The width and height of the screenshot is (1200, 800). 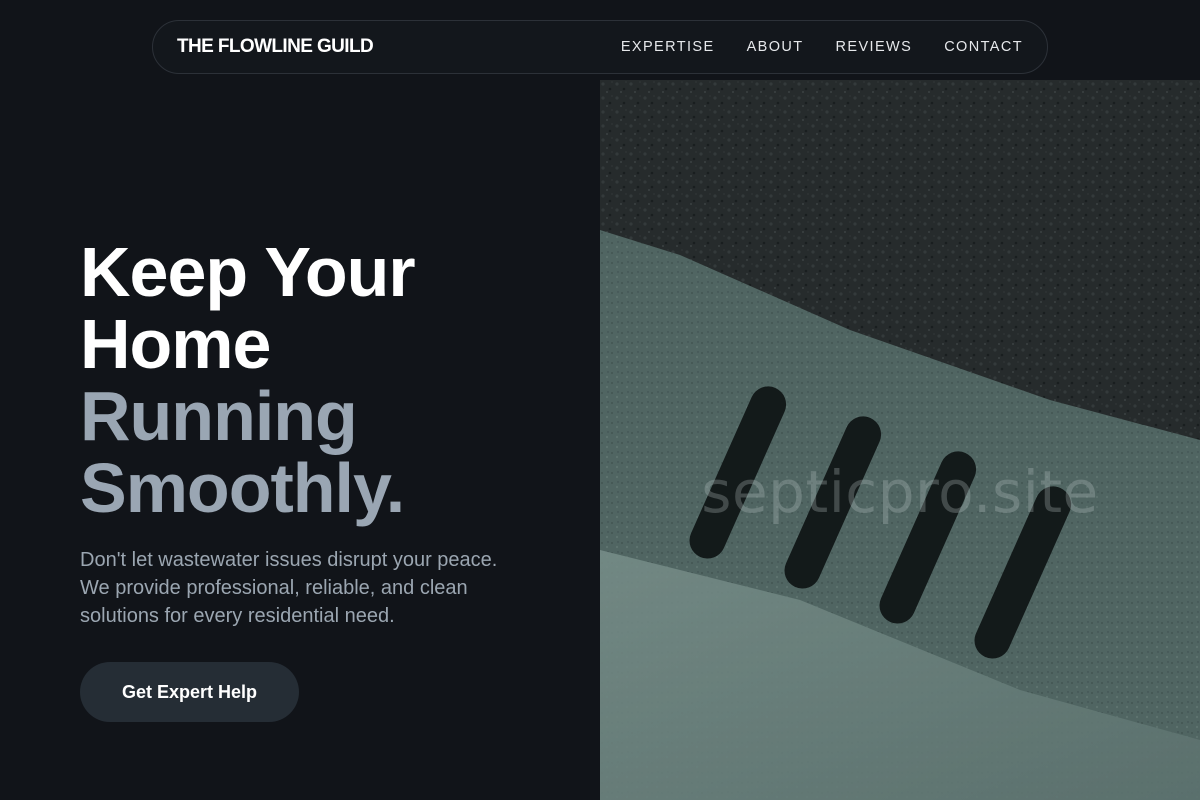 What do you see at coordinates (189, 692) in the screenshot?
I see `get-expert-help-button: Get Expert Help` at bounding box center [189, 692].